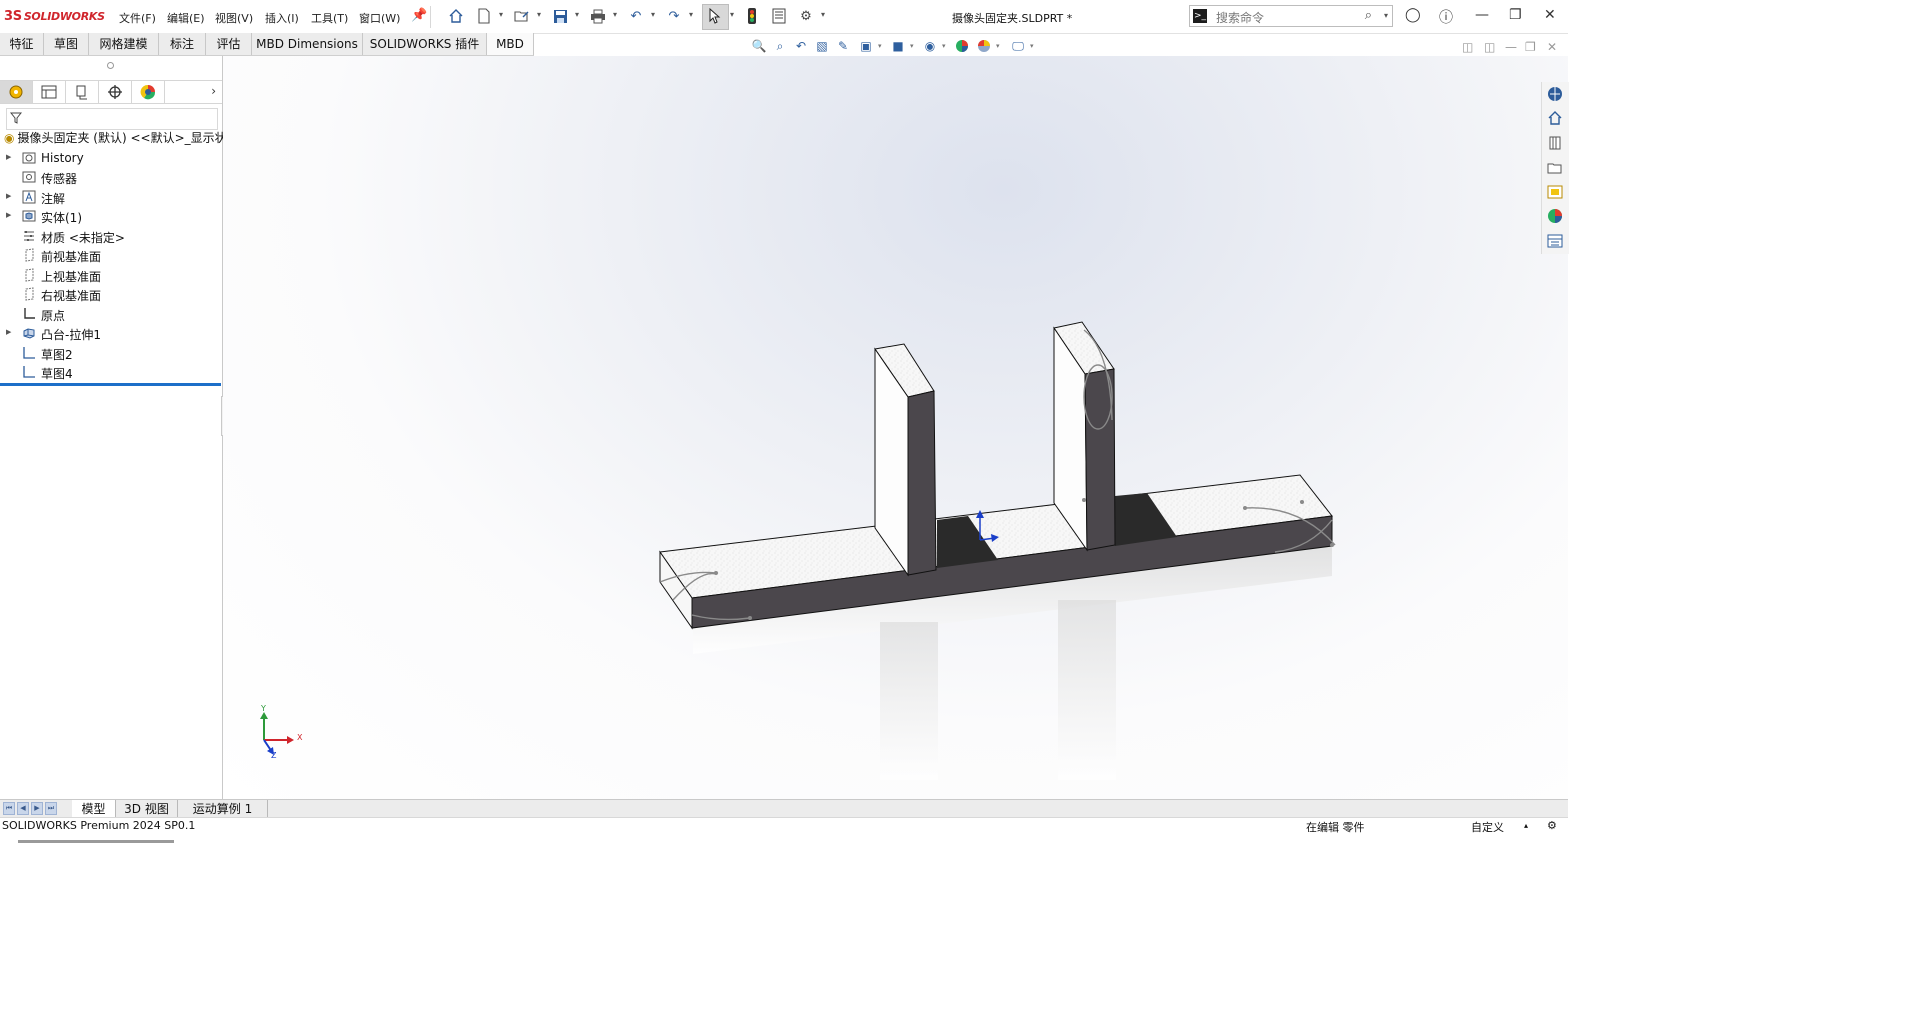  Describe the element at coordinates (96, 841) in the screenshot. I see `panel-horizontal-scrollbar` at that location.